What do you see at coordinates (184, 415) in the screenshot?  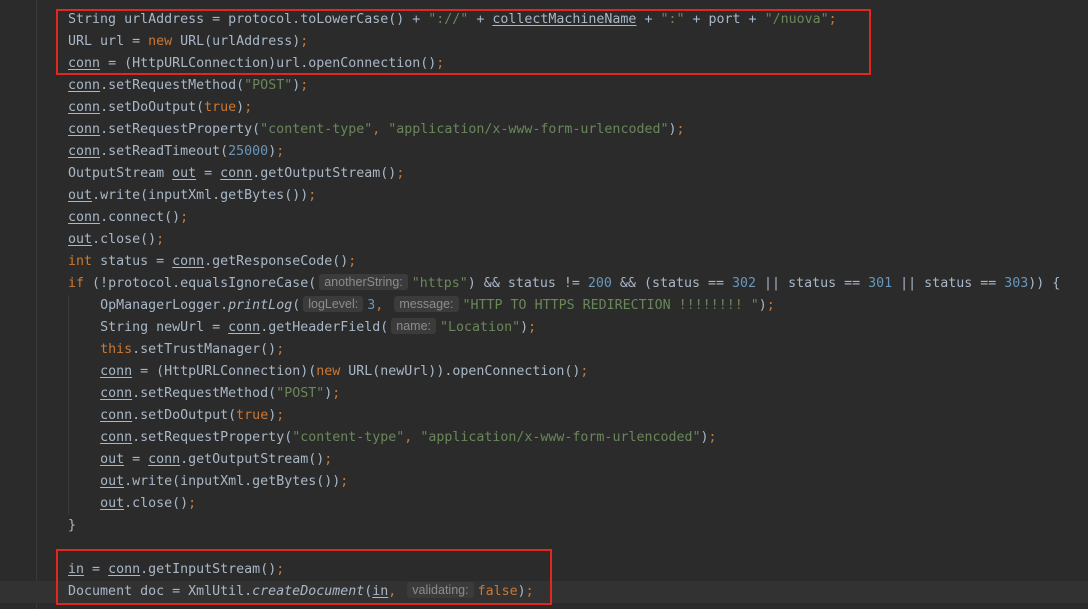 I see `code-text: .setDoOutput(` at bounding box center [184, 415].